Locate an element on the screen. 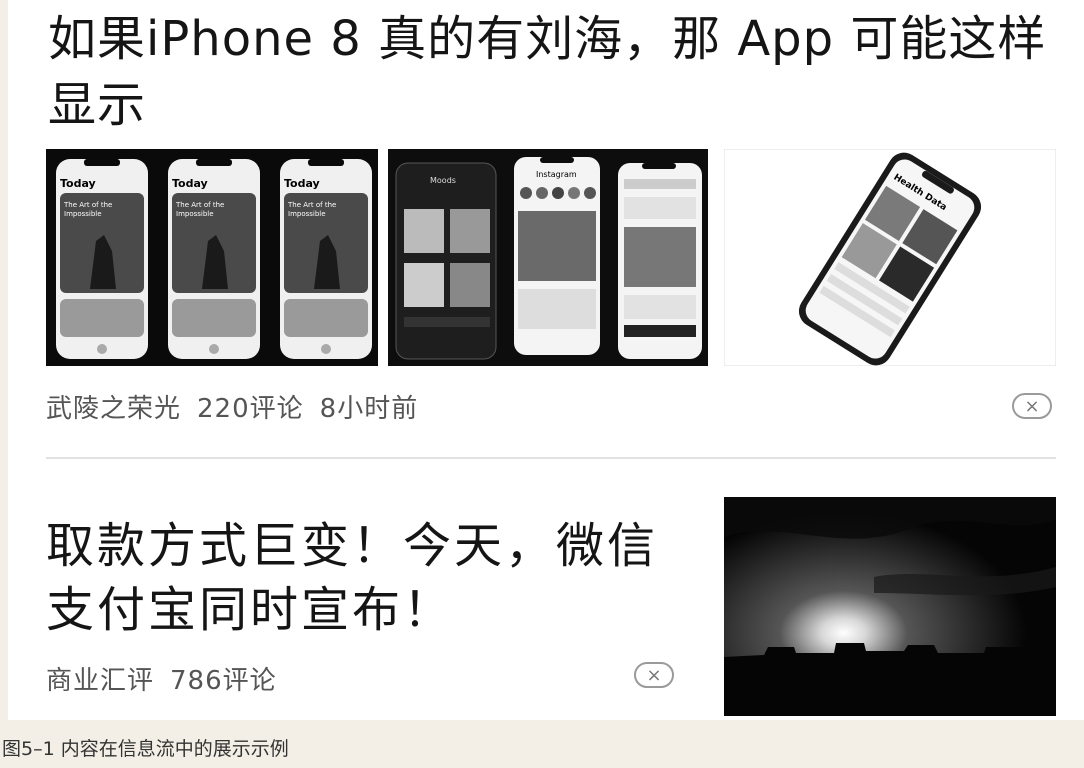 This screenshot has width=1084, height=768. article-2-source: 商业汇评 is located at coordinates (100, 681).